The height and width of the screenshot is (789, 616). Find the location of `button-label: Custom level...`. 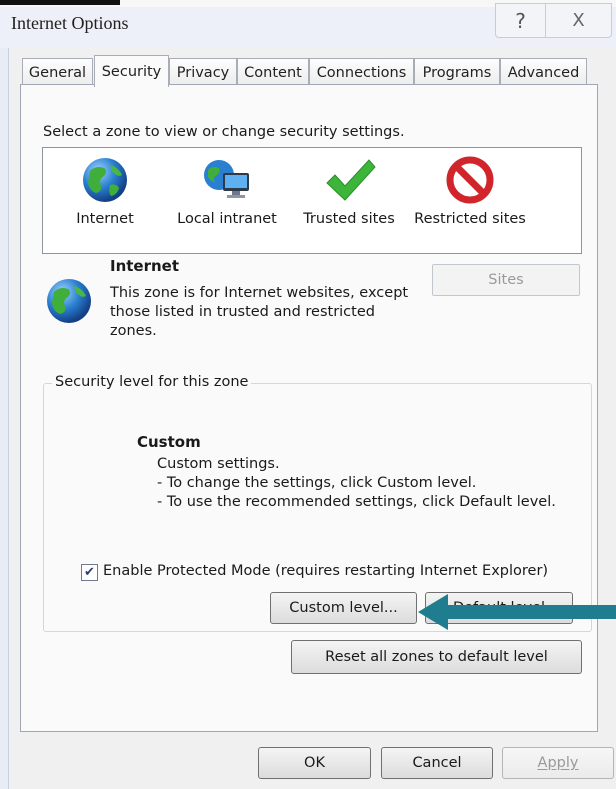

button-label: Custom level... is located at coordinates (343, 608).